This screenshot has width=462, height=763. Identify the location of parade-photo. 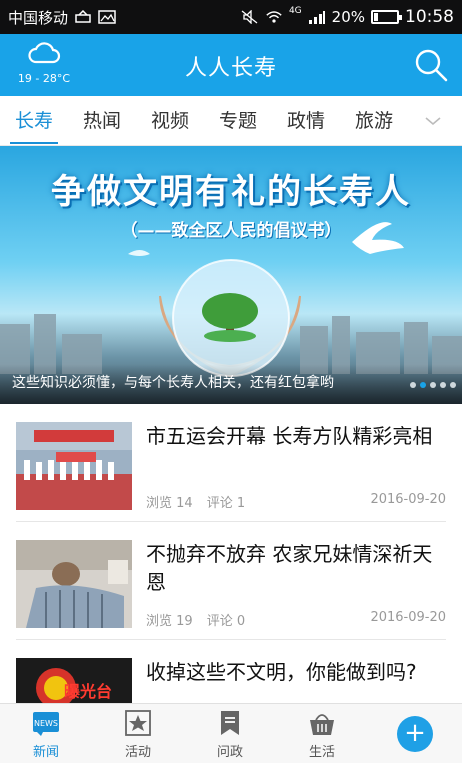
(74, 466).